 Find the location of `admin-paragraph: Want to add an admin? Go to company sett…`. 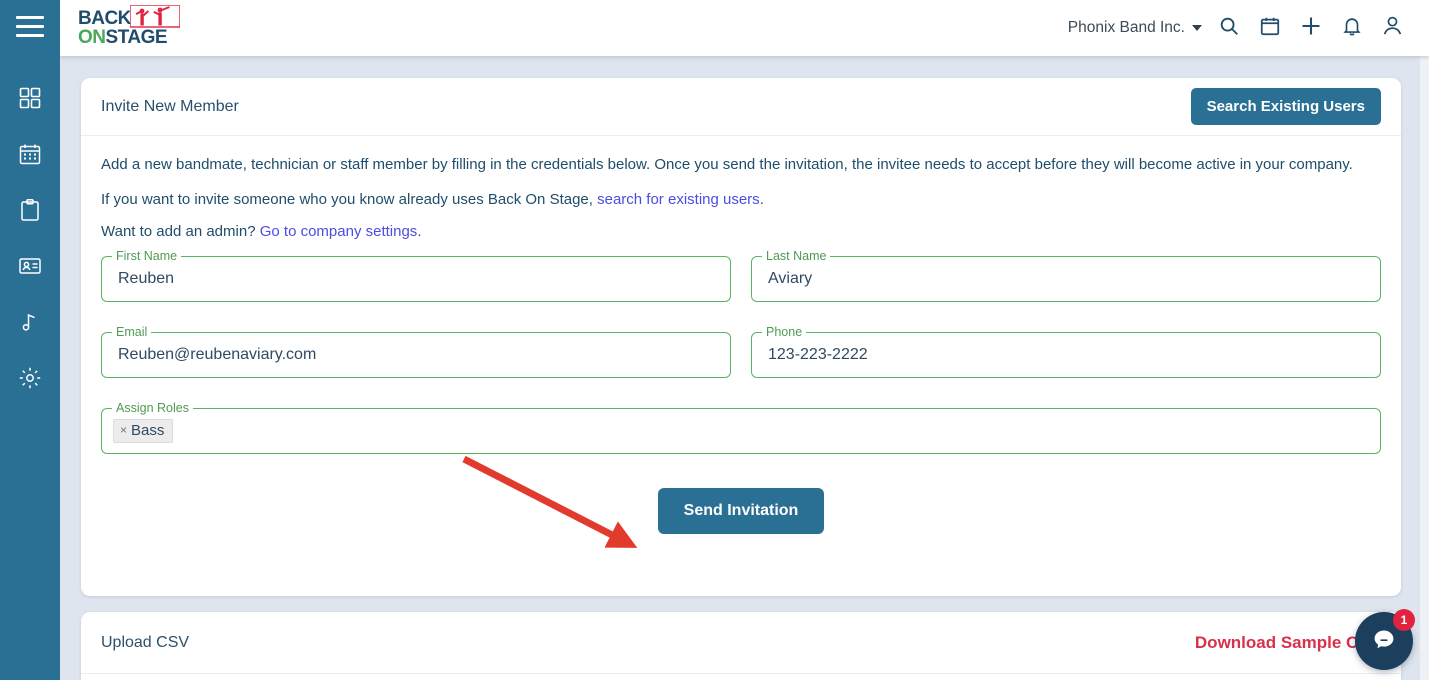

admin-paragraph: Want to add an admin? Go to company sett… is located at coordinates (741, 231).